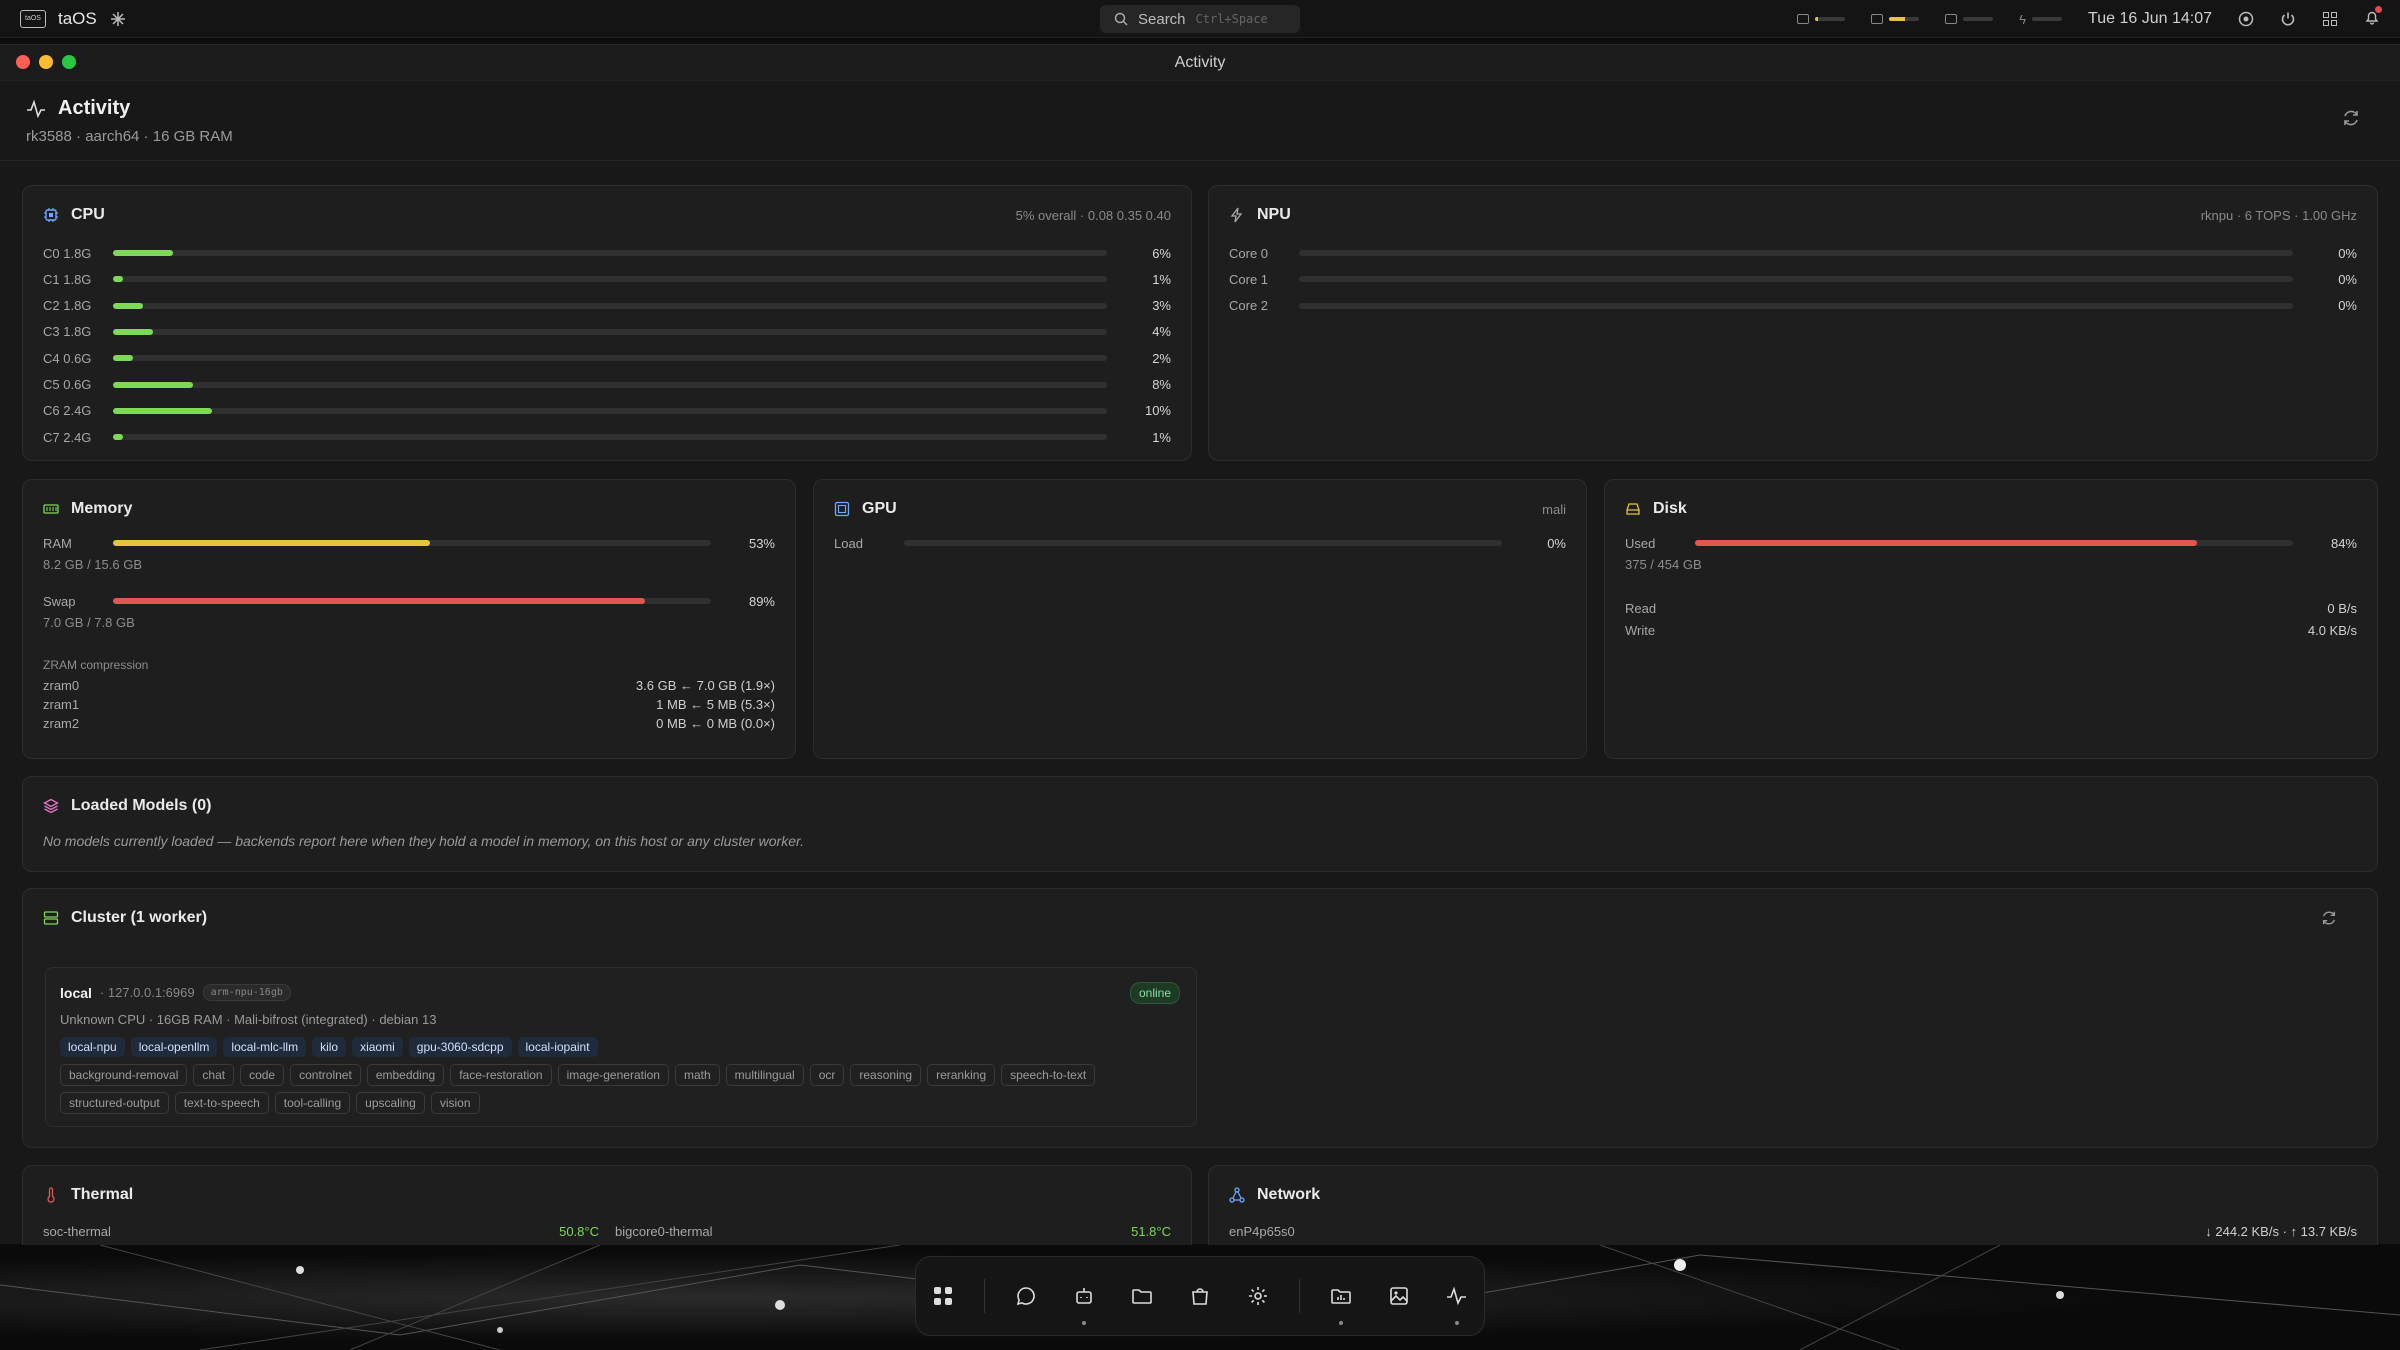 The width and height of the screenshot is (2400, 1350). What do you see at coordinates (764, 1075) in the screenshot?
I see `capability-chip: multilingual` at bounding box center [764, 1075].